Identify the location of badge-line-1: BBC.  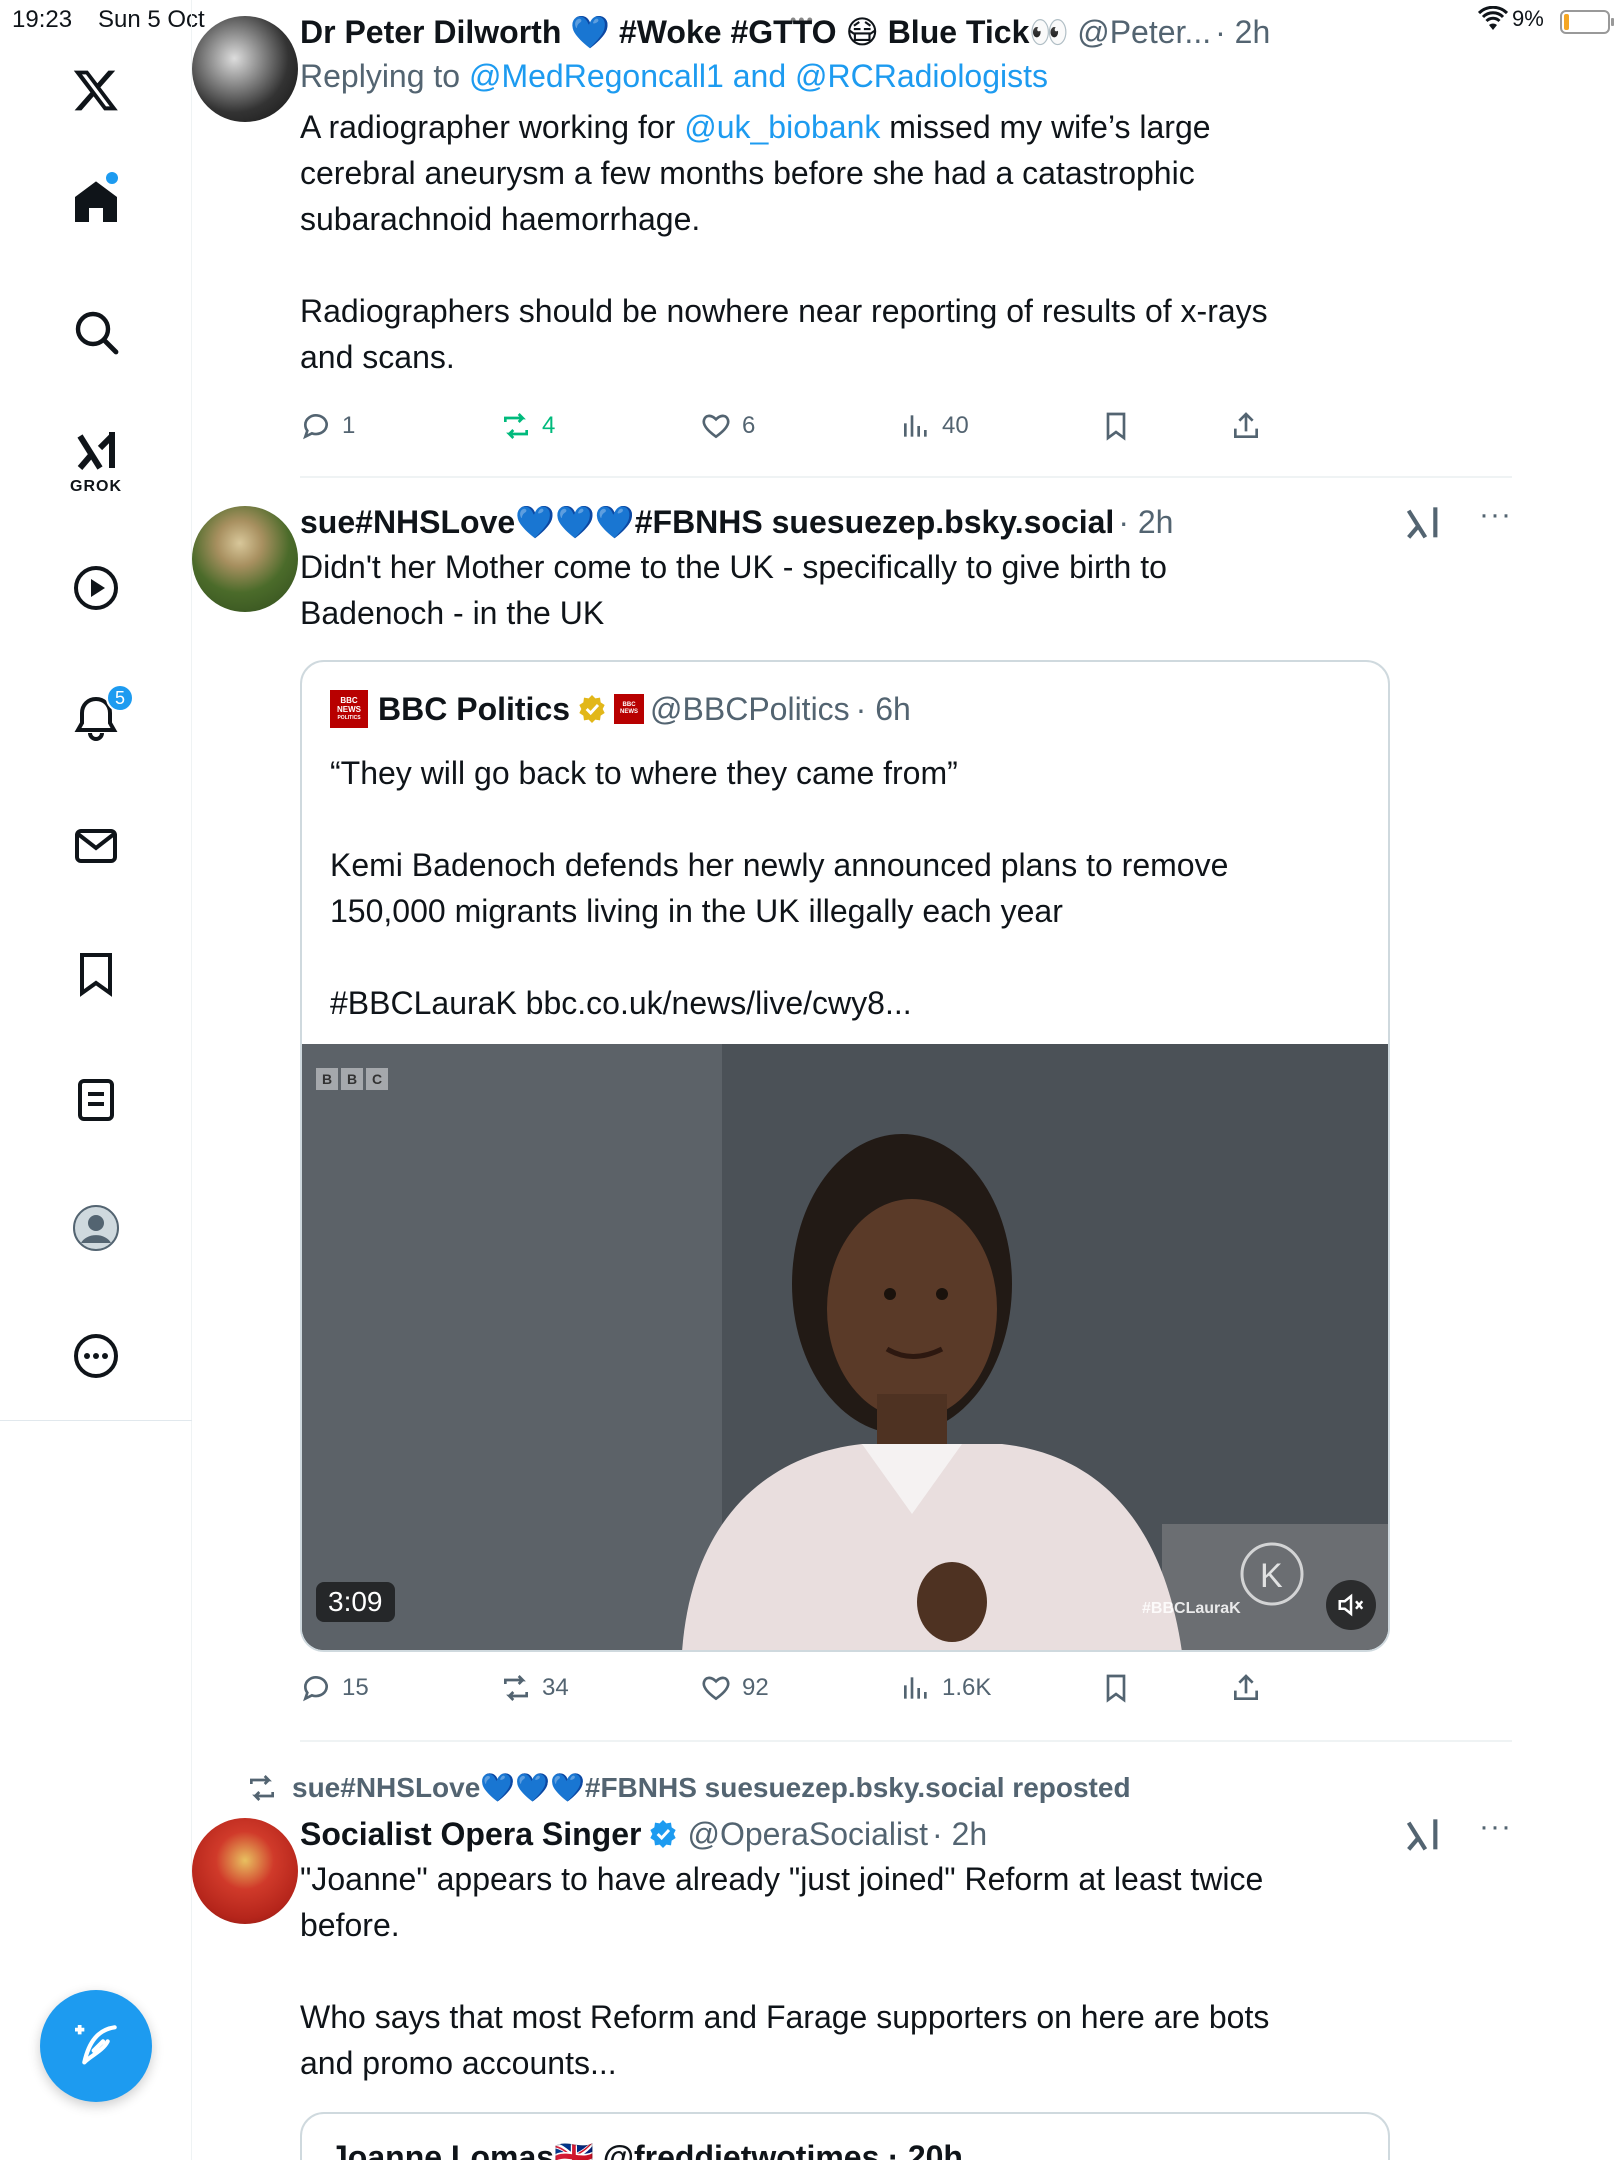
(629, 705).